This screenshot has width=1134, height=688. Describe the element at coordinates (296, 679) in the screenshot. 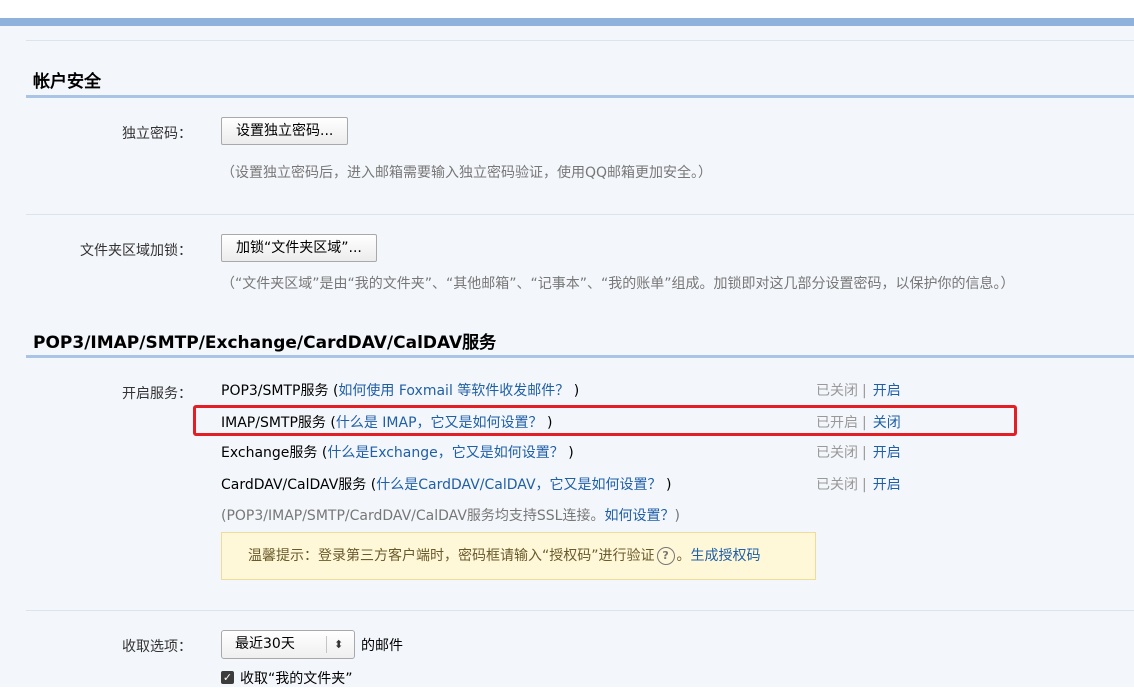

I see `fetch-my-folders-label: 收取“我的文件夹”` at that location.